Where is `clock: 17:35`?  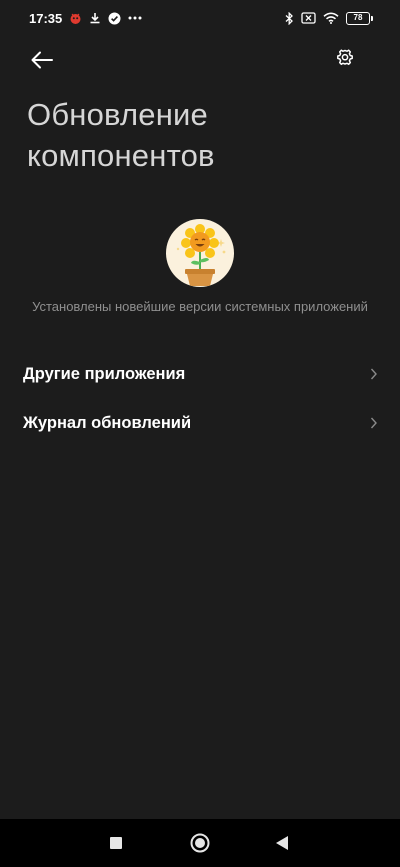
clock: 17:35 is located at coordinates (46, 18).